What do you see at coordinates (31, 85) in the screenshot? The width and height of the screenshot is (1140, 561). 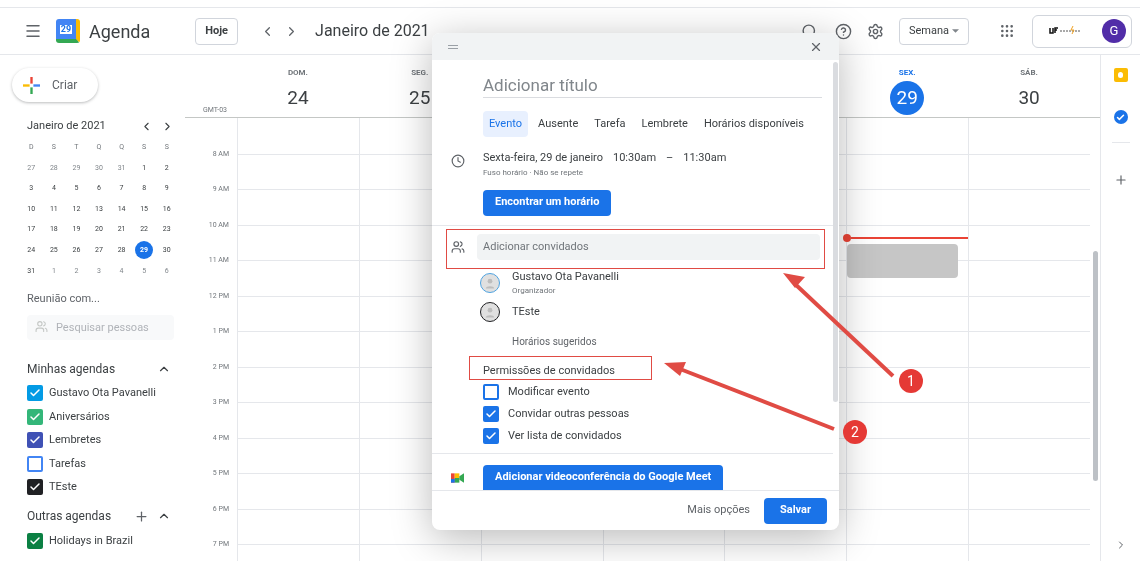 I see `plus-icon` at bounding box center [31, 85].